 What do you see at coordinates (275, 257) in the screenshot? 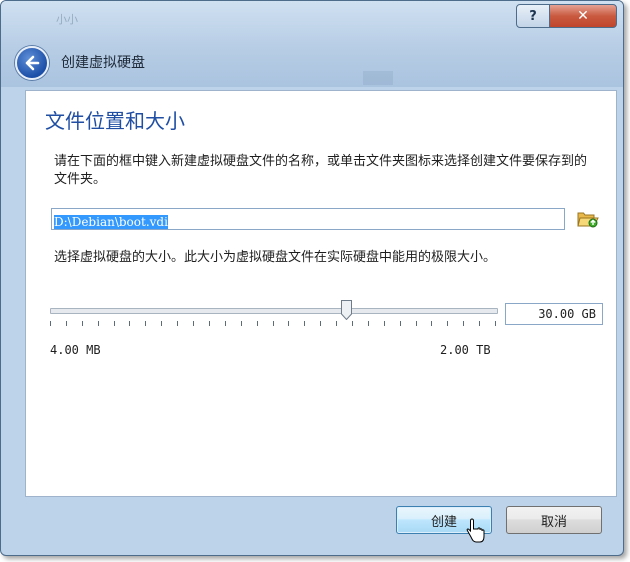
I see `size-description: 选择虚拟硬盘的大小。此大小为虚拟硬盘文件在实际硬盘中能用的极限大小。` at bounding box center [275, 257].